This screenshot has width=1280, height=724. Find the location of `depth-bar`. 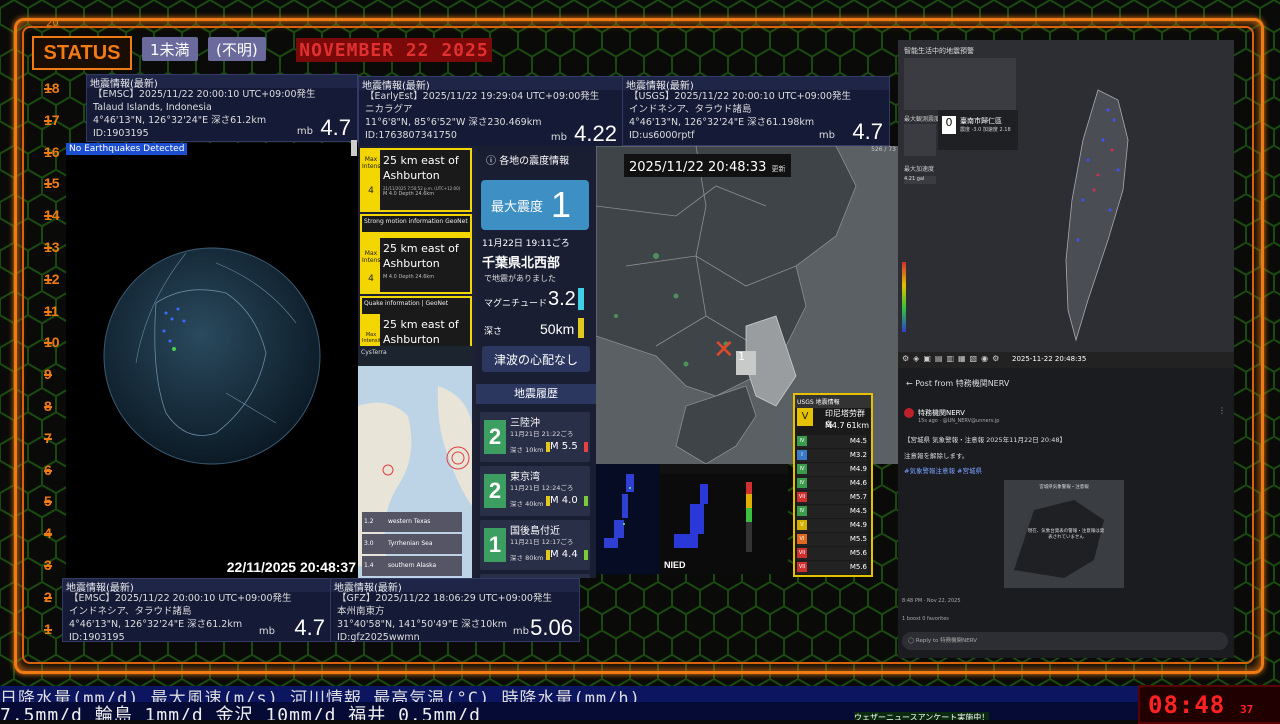

depth-bar is located at coordinates (581, 328).